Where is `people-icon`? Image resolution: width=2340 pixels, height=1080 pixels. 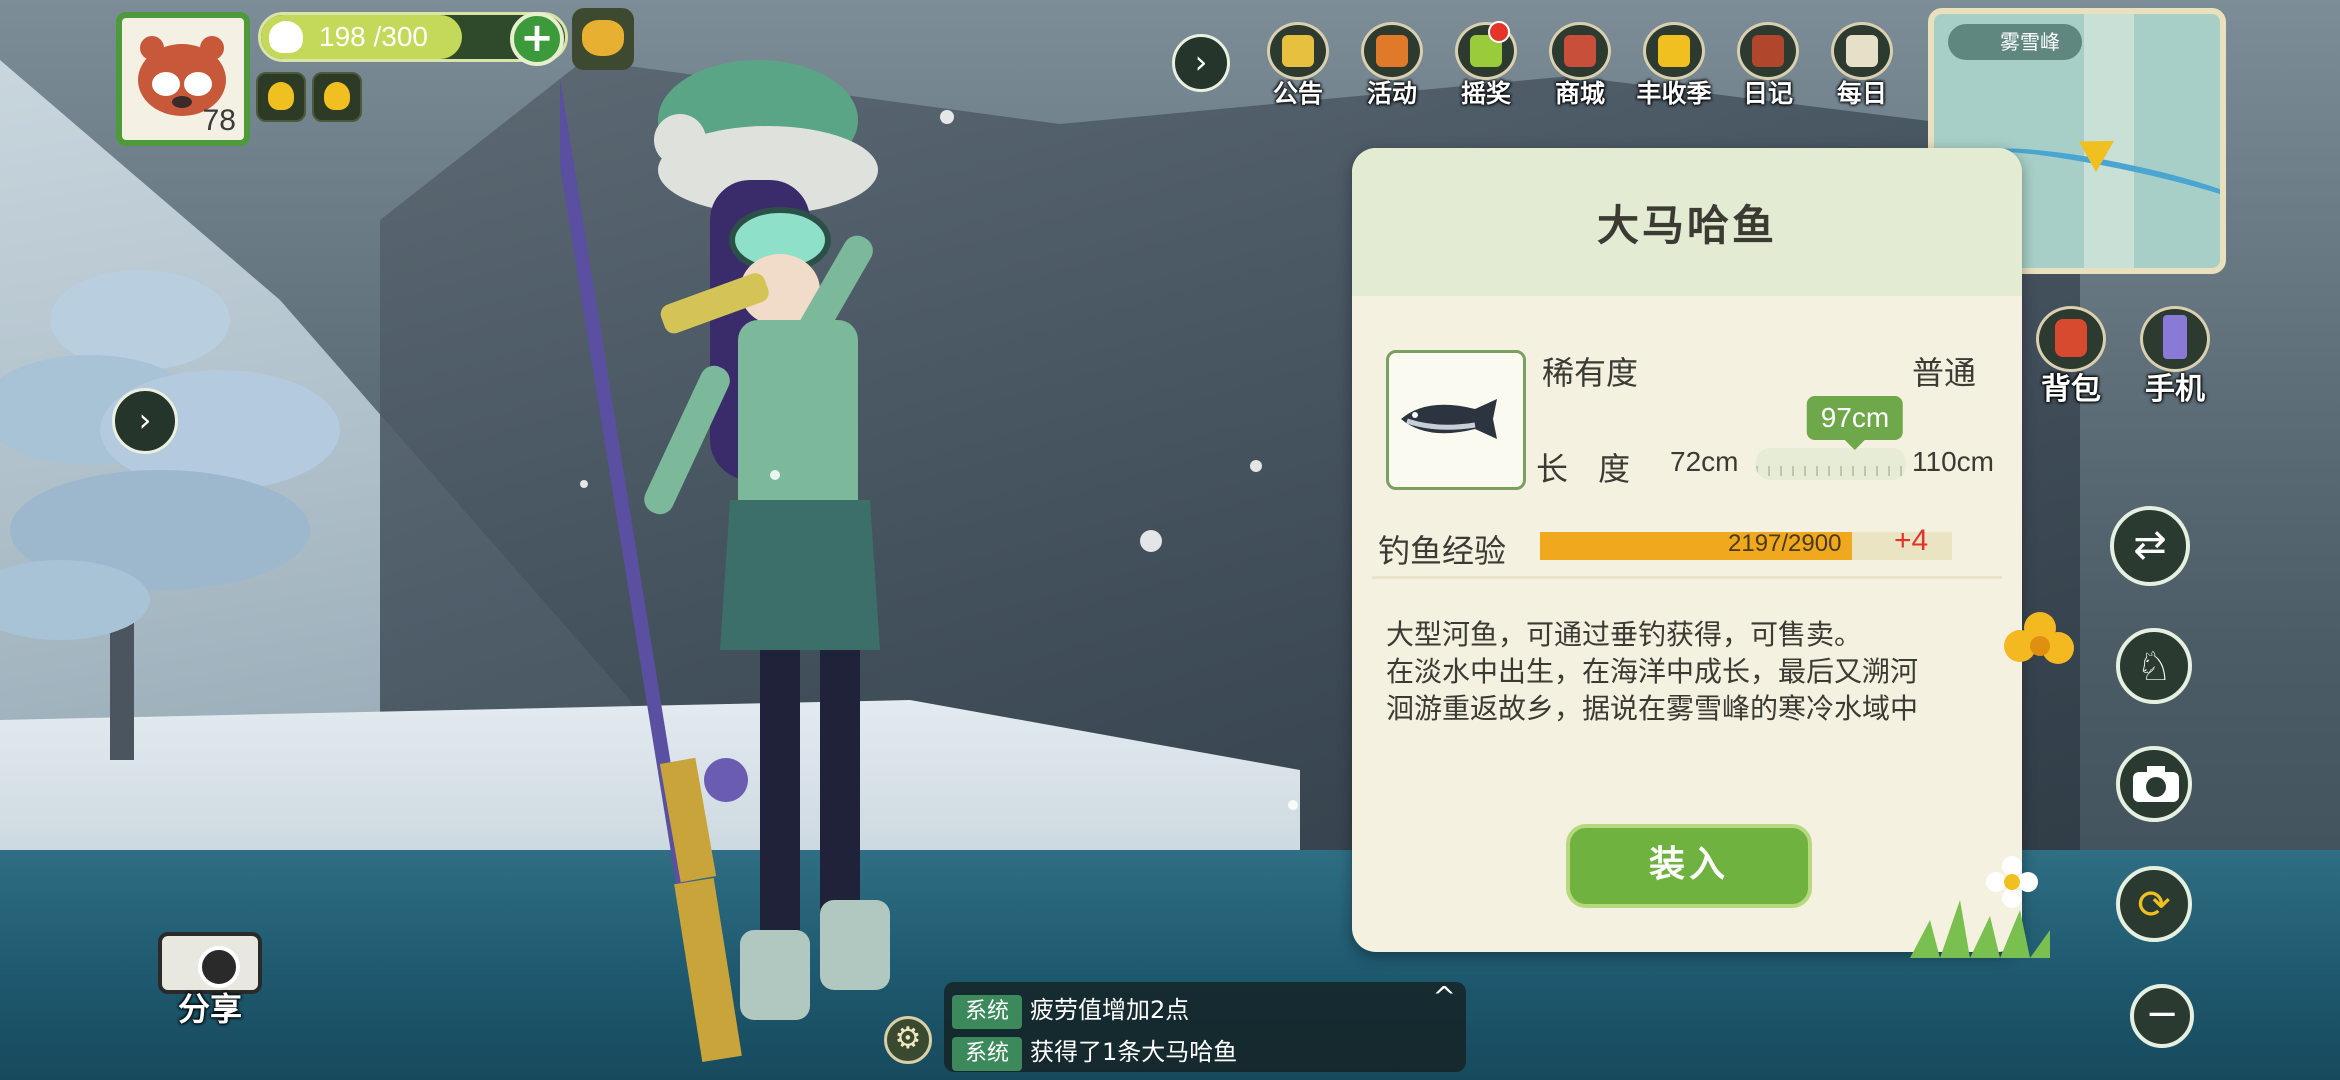
people-icon is located at coordinates (337, 96).